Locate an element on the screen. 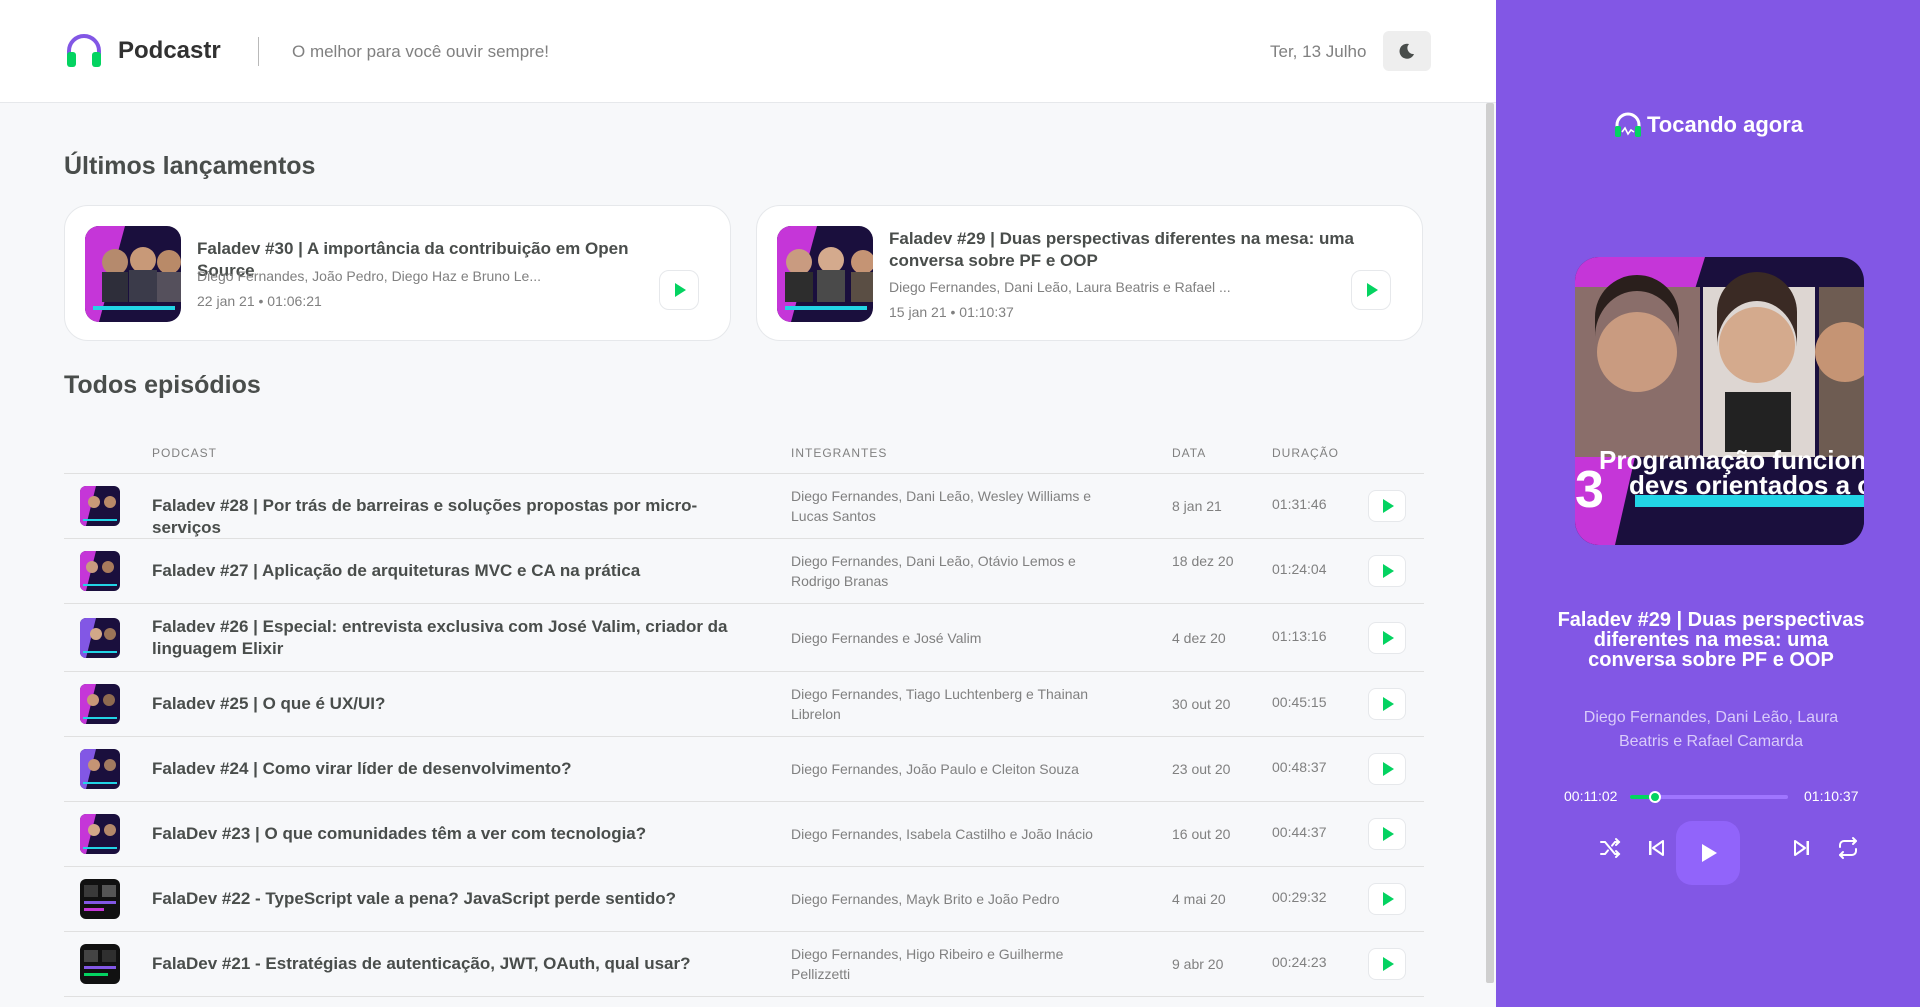 This screenshot has height=1007, width=1920. shuffle-icon is located at coordinates (1610, 848).